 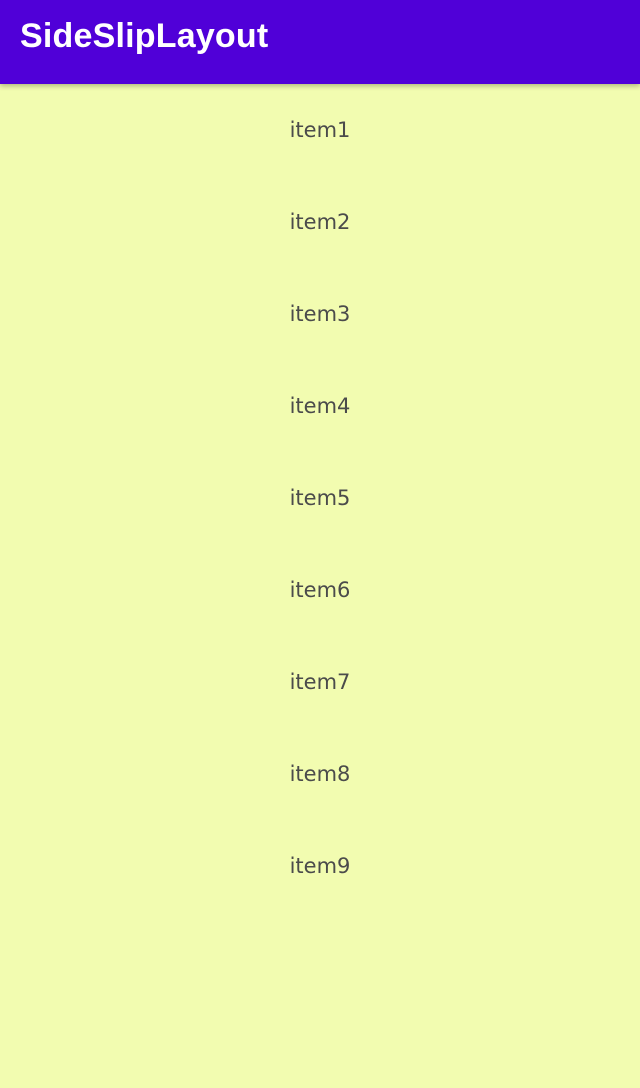 What do you see at coordinates (320, 42) in the screenshot?
I see `app-bar: SideSlipLayout` at bounding box center [320, 42].